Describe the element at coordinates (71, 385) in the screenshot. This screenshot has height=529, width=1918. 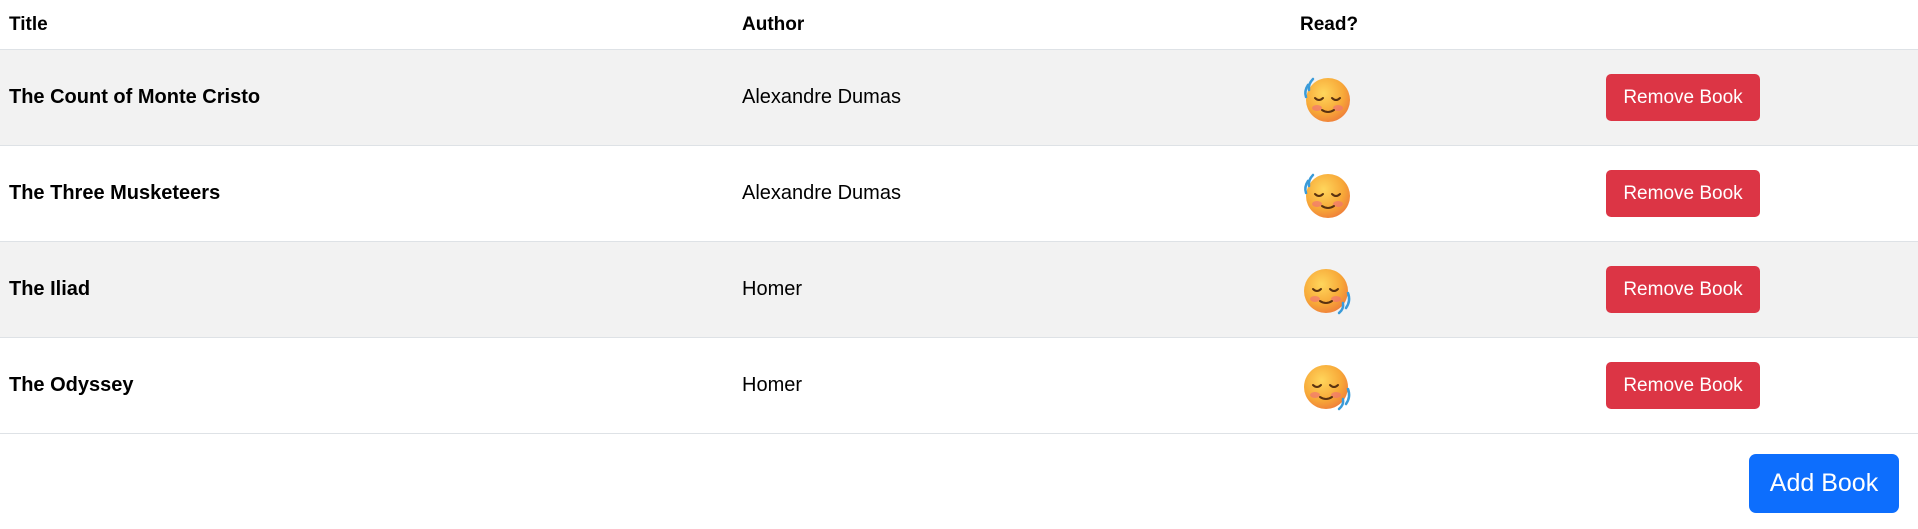
I see `book-title: The Odyssey` at that location.